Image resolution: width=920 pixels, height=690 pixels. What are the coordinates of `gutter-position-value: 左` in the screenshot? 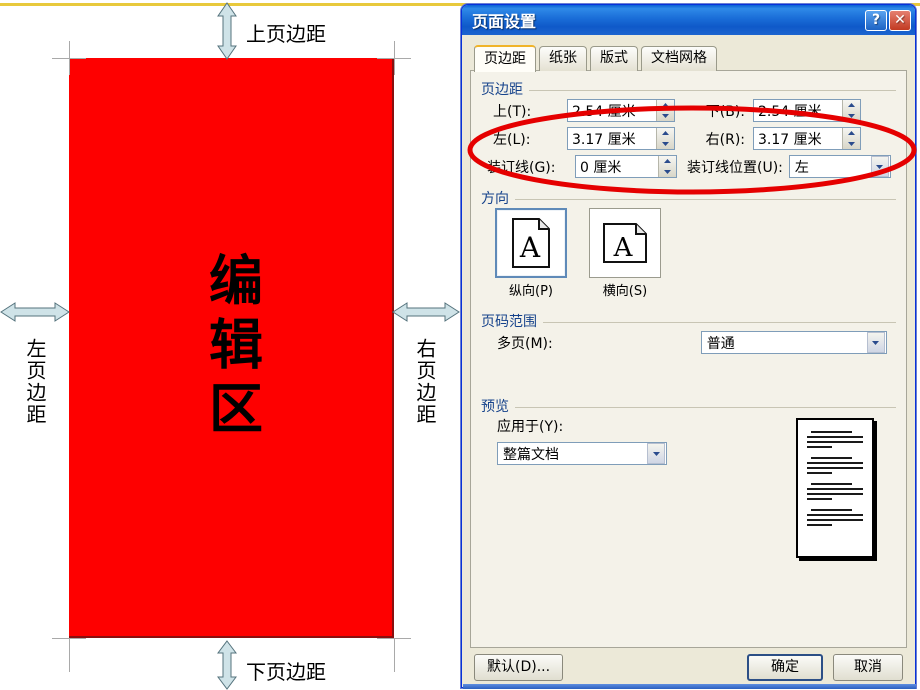 It's located at (801, 167).